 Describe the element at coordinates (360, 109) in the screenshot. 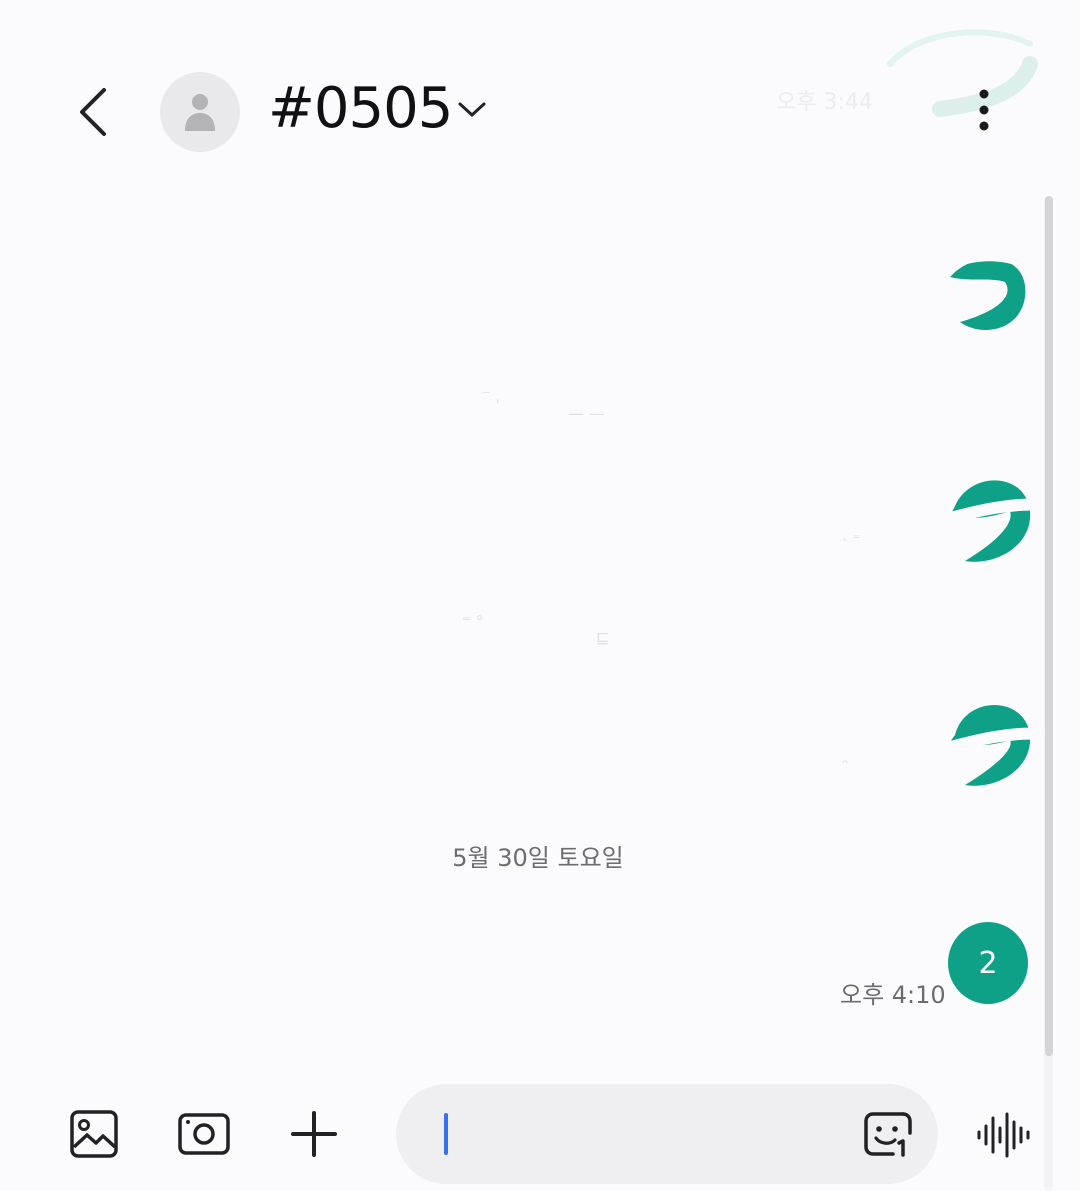

I see `conversation-title: #0505` at that location.